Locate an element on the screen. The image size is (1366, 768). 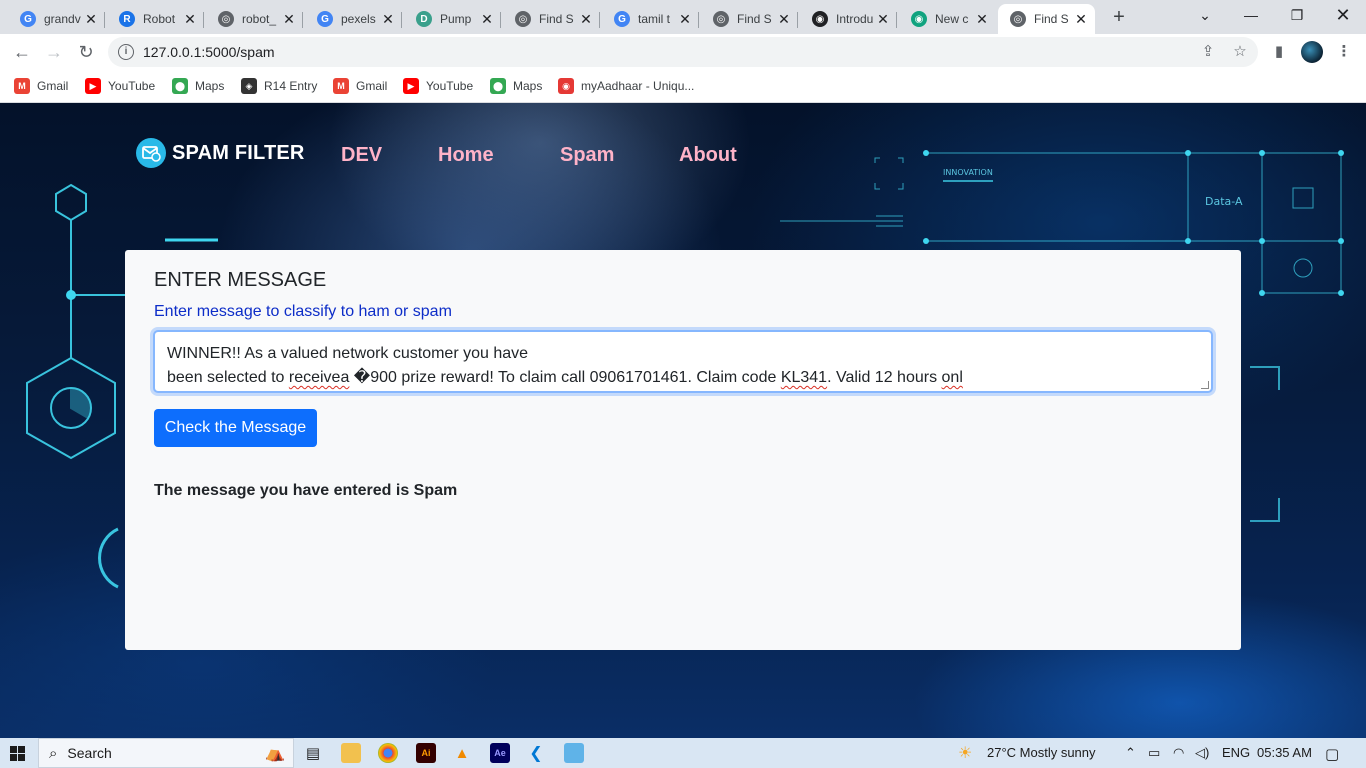
tab-favicon-icon: ◎ is located at coordinates (721, 19).